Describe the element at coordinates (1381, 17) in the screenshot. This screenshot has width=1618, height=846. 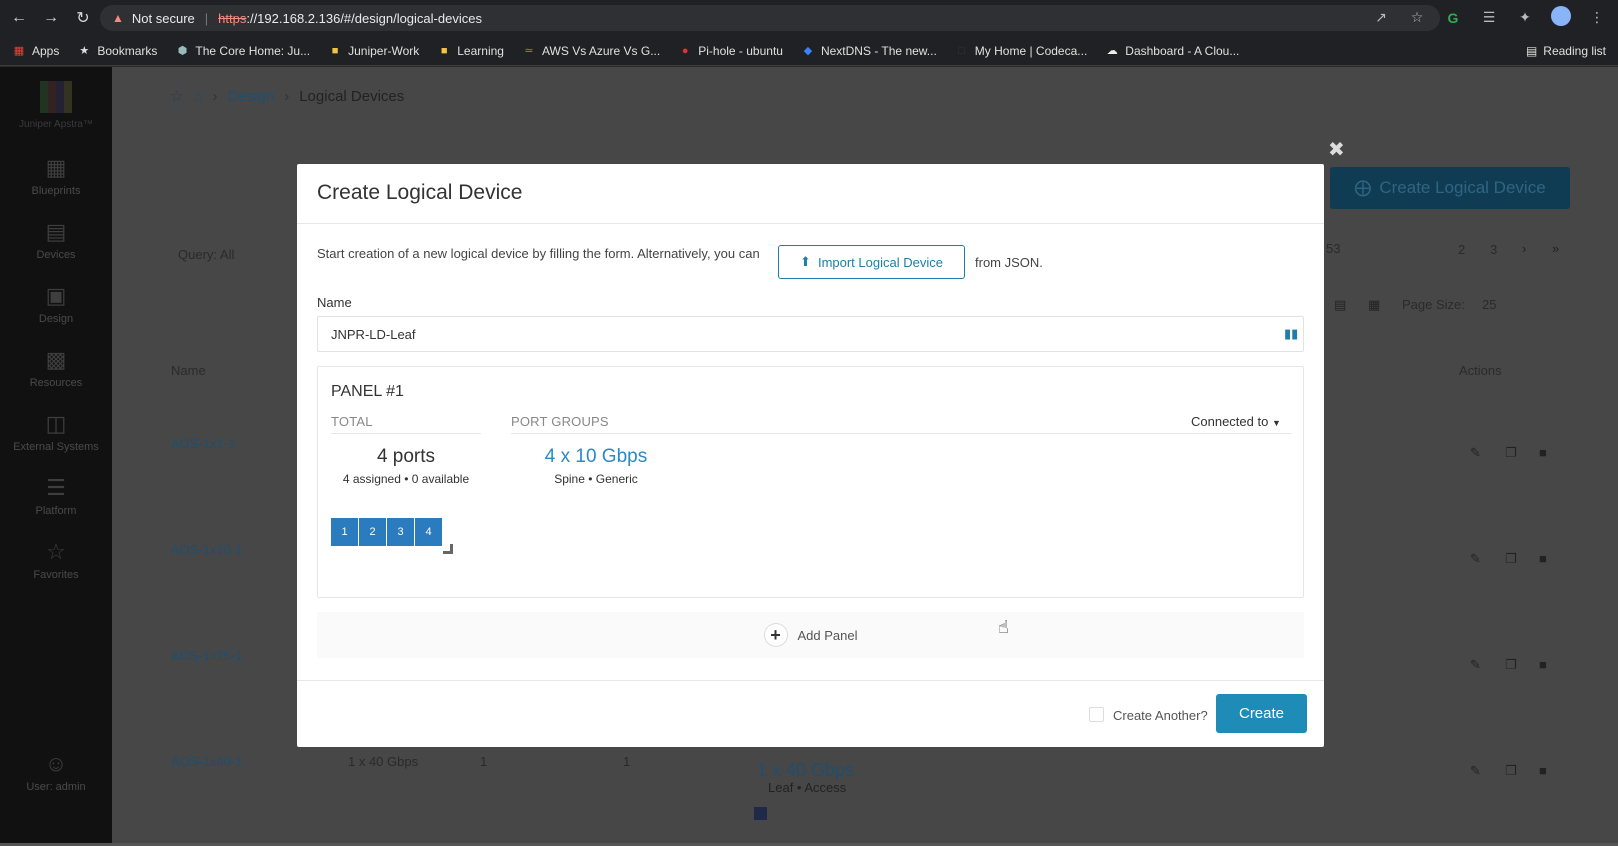
I see `share-icon: ↗` at that location.